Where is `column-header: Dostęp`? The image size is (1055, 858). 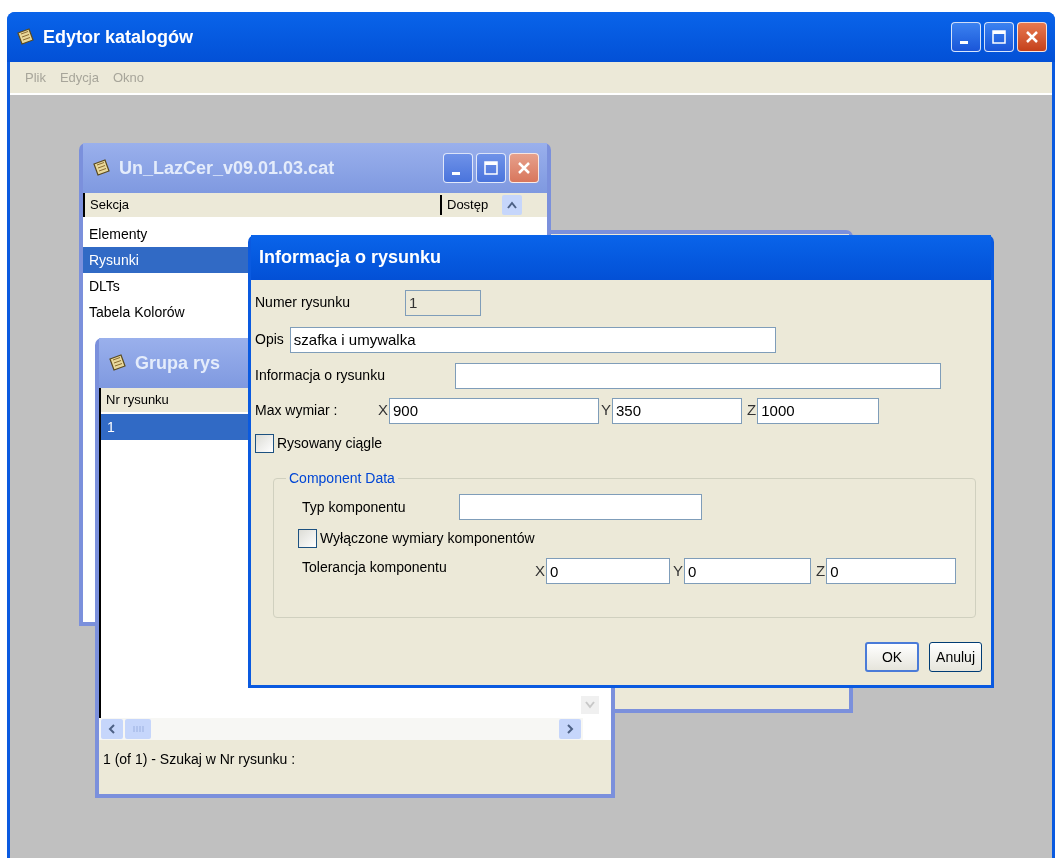 column-header: Dostęp is located at coordinates (470, 205).